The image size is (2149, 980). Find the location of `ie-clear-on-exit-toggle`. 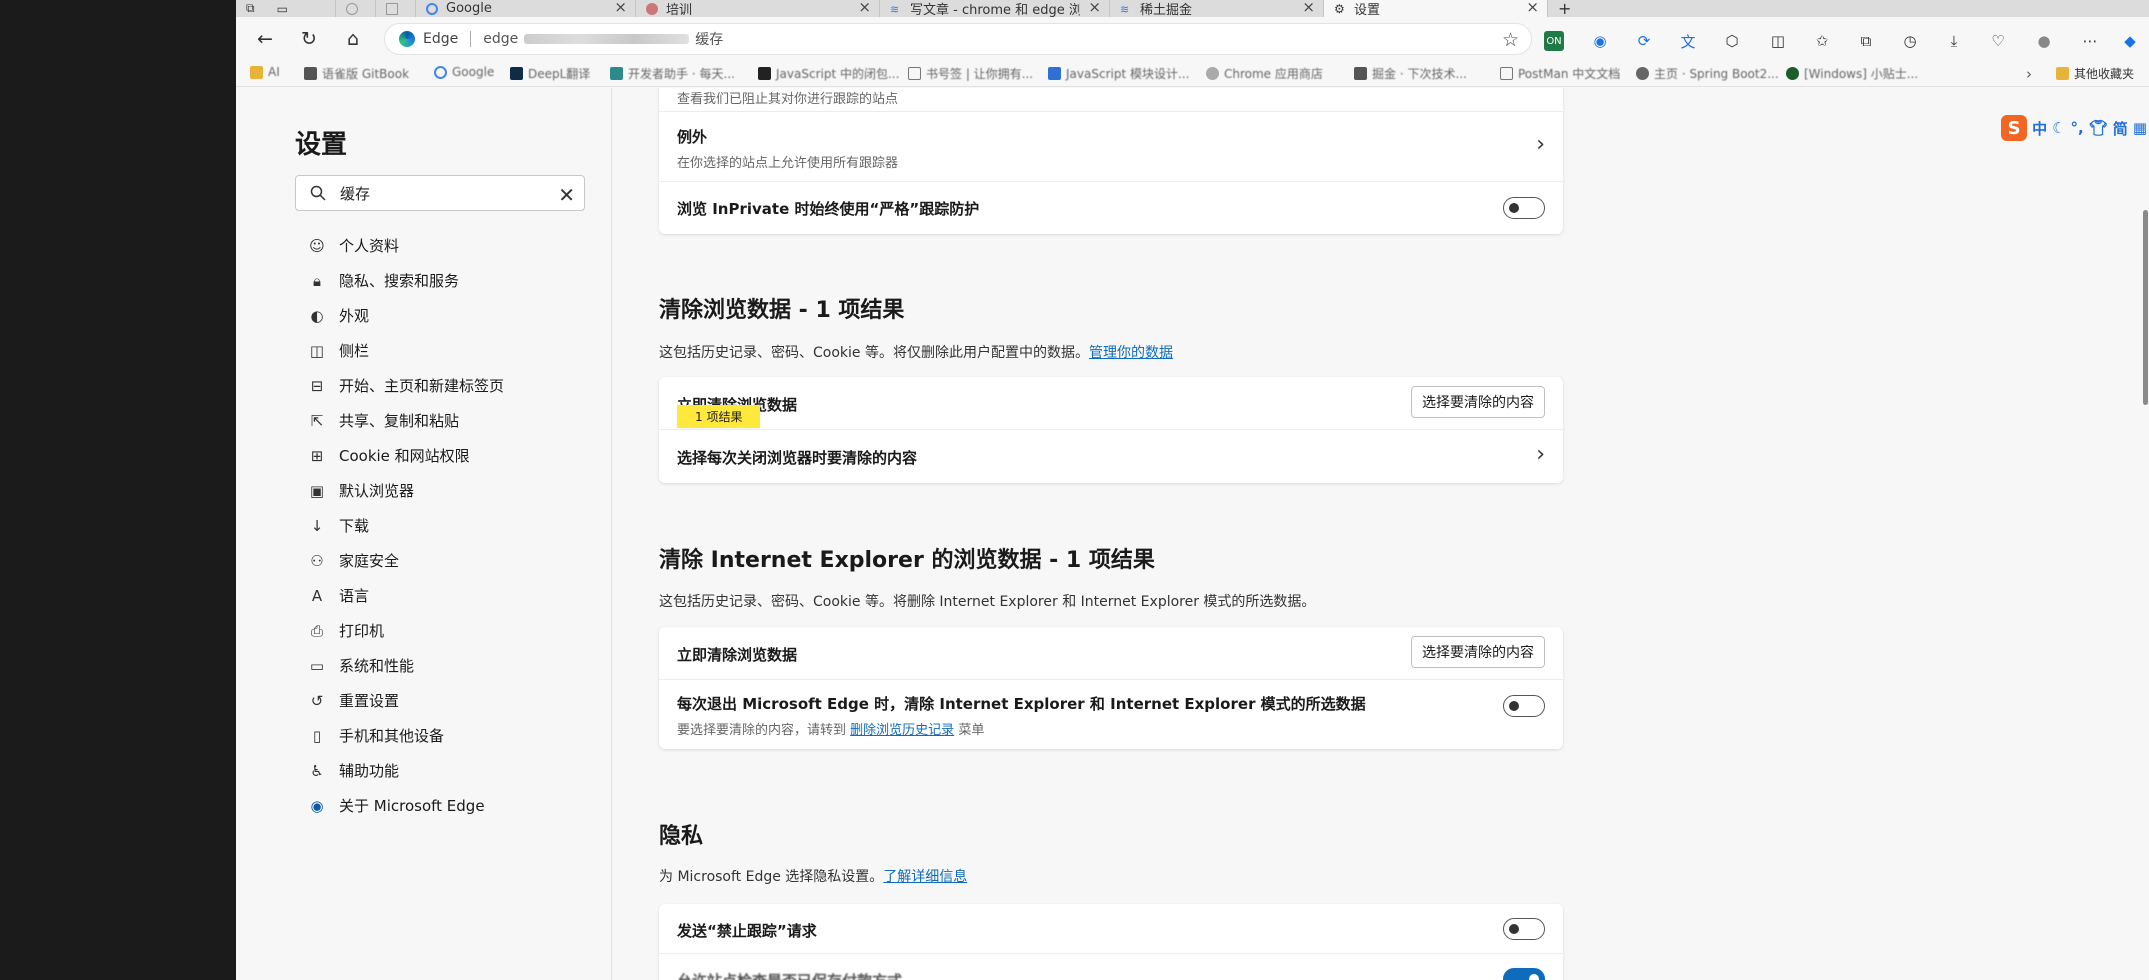

ie-clear-on-exit-toggle is located at coordinates (1524, 706).